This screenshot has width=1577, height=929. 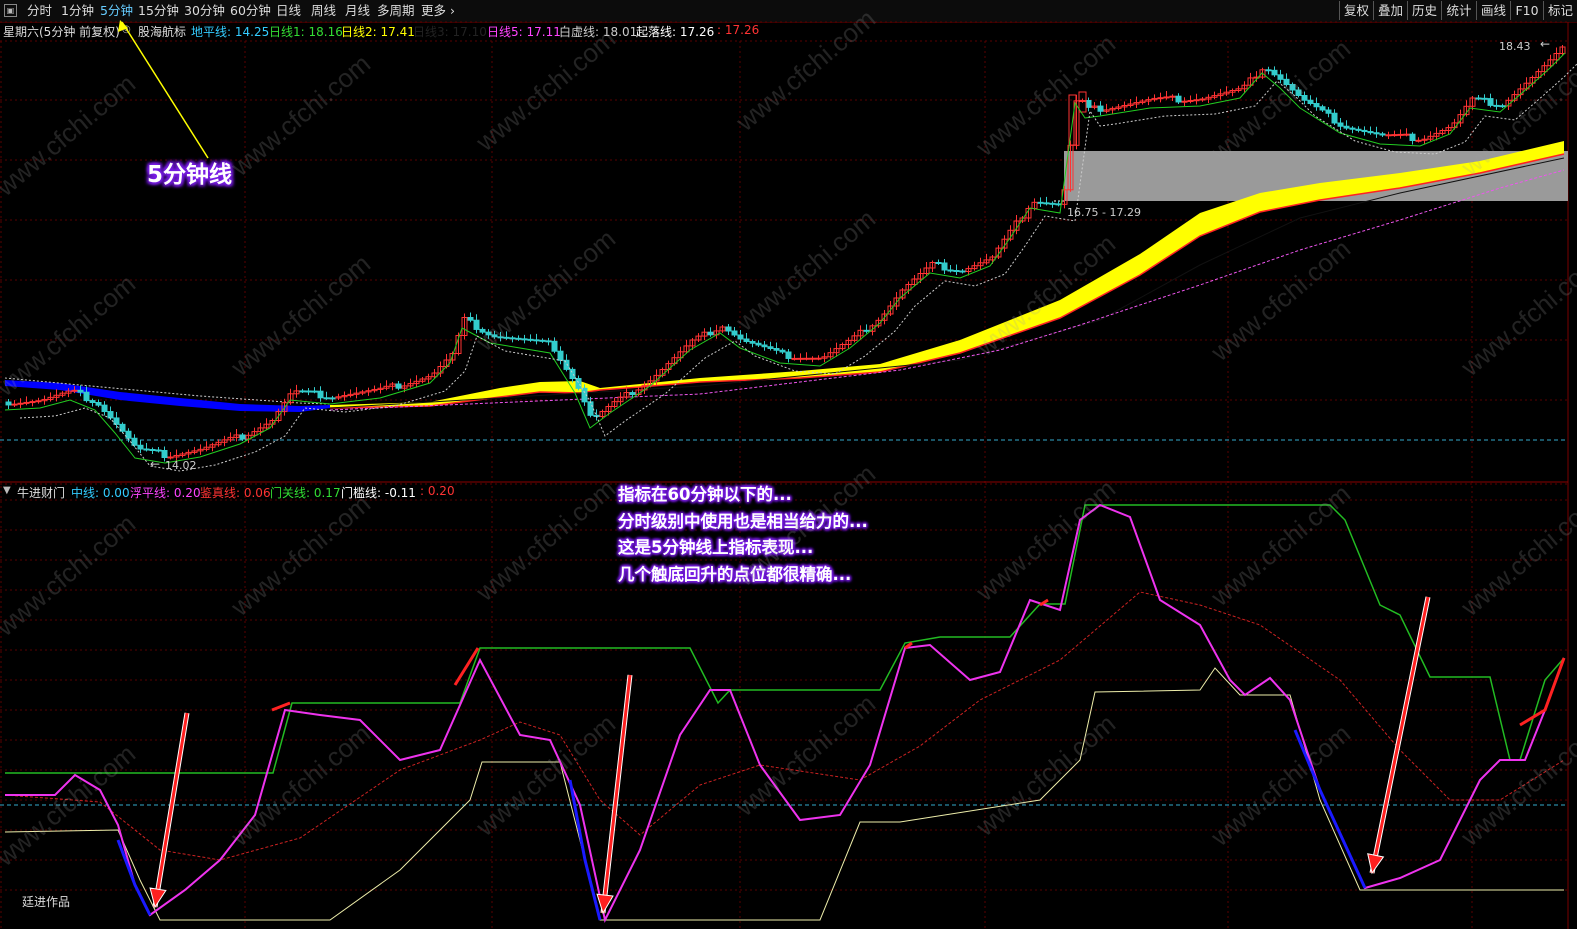 I want to click on blue-segment, so click(x=134, y=877).